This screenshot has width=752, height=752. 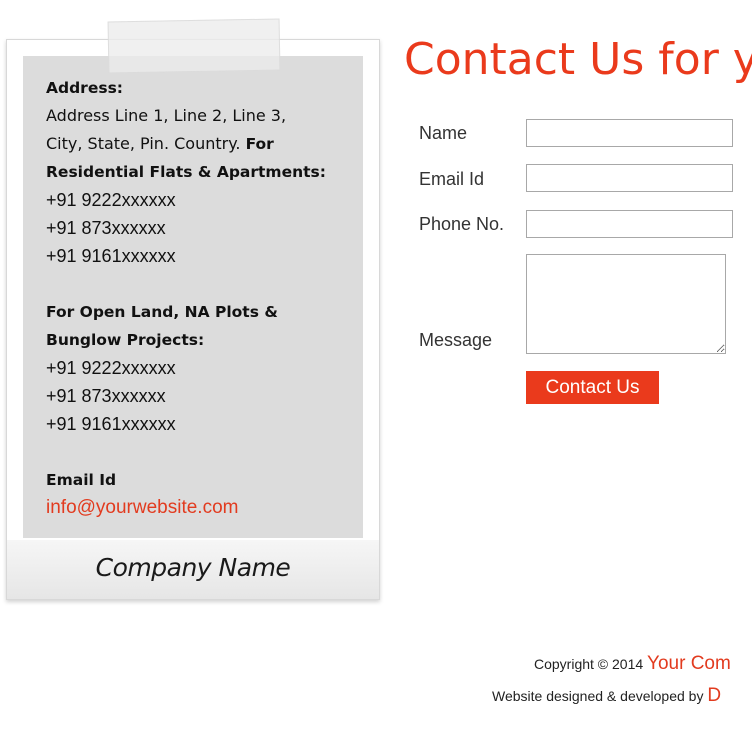 I want to click on address-line-2-row: City, State, Pin. Country. For, so click(x=193, y=144).